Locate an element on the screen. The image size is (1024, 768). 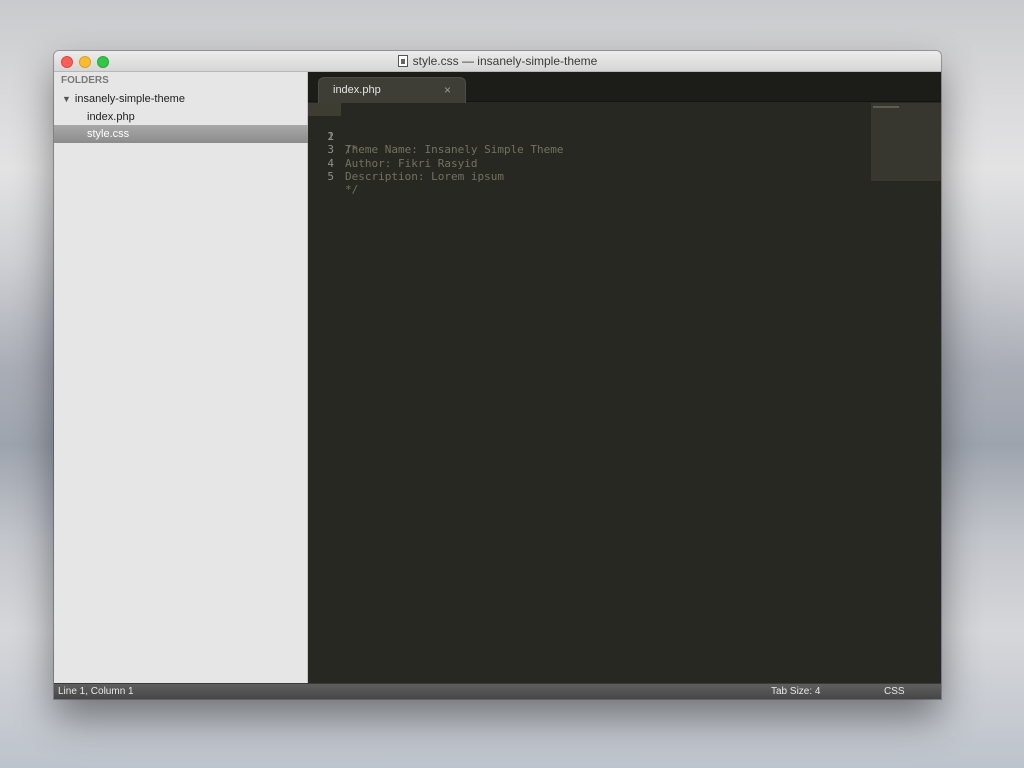
file-label: index.php is located at coordinates (111, 117).